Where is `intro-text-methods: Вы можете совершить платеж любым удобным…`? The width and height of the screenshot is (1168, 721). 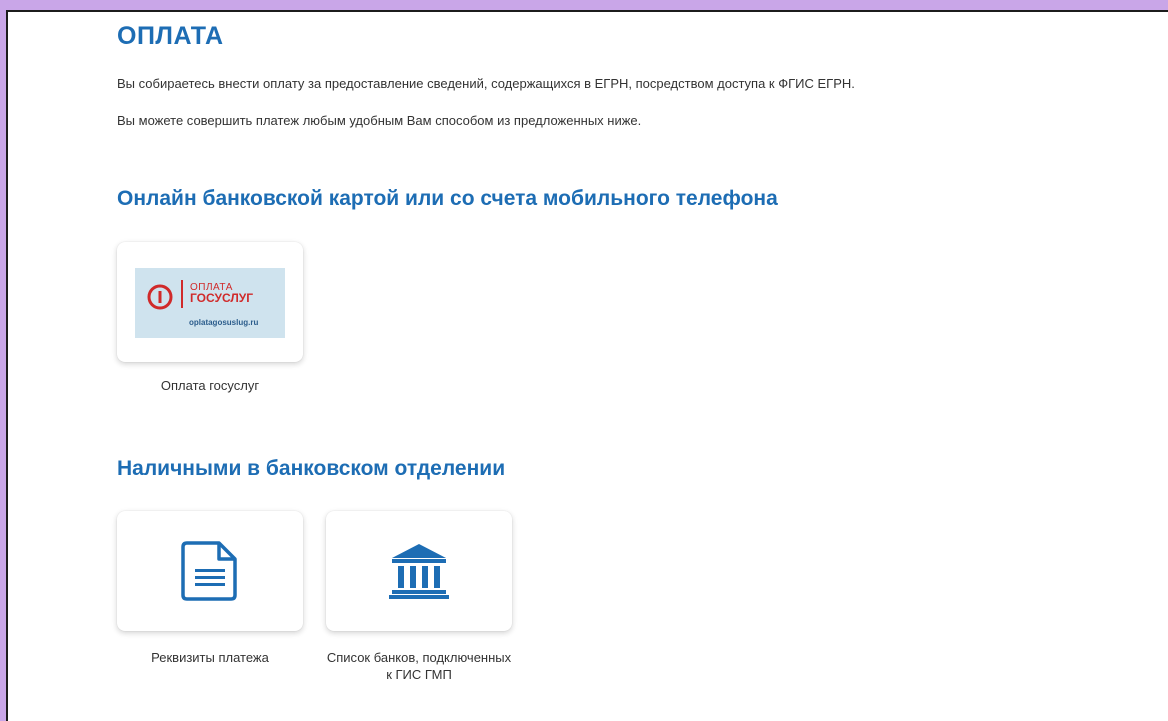 intro-text-methods: Вы можете совершить платеж любым удобным… is located at coordinates (379, 120).